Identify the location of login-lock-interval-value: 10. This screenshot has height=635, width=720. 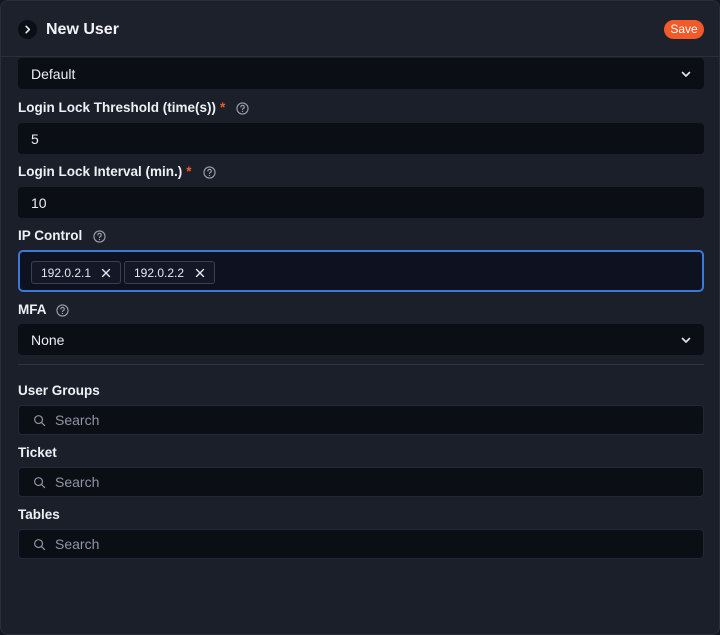
(39, 202).